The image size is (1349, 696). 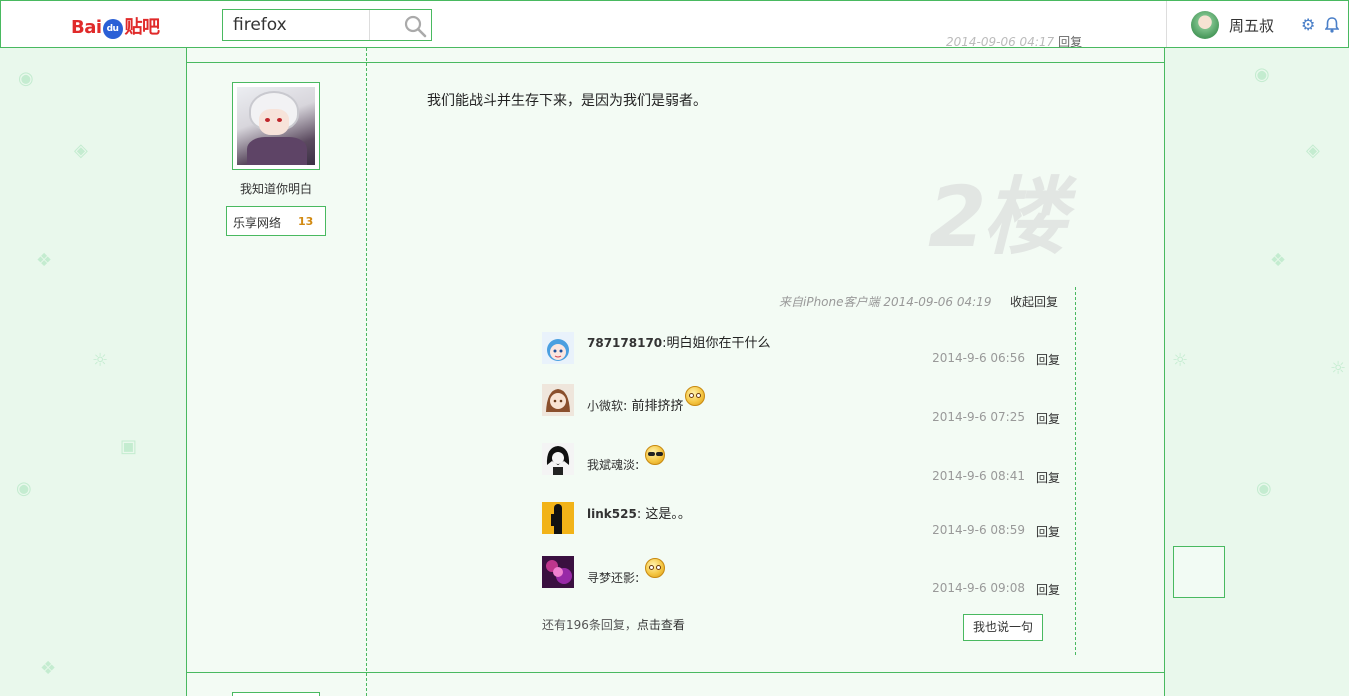 I want to click on comment-time: 2014-9-6 06:56, so click(x=978, y=358).